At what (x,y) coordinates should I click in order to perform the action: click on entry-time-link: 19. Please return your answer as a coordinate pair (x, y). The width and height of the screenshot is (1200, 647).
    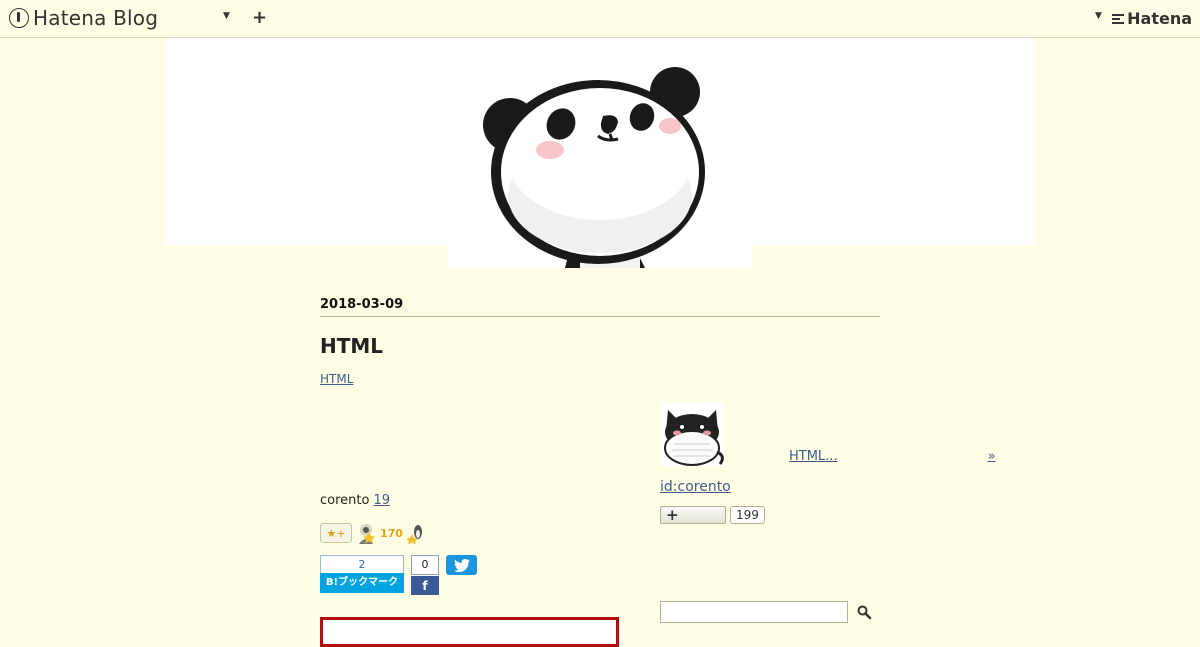
    Looking at the image, I should click on (381, 500).